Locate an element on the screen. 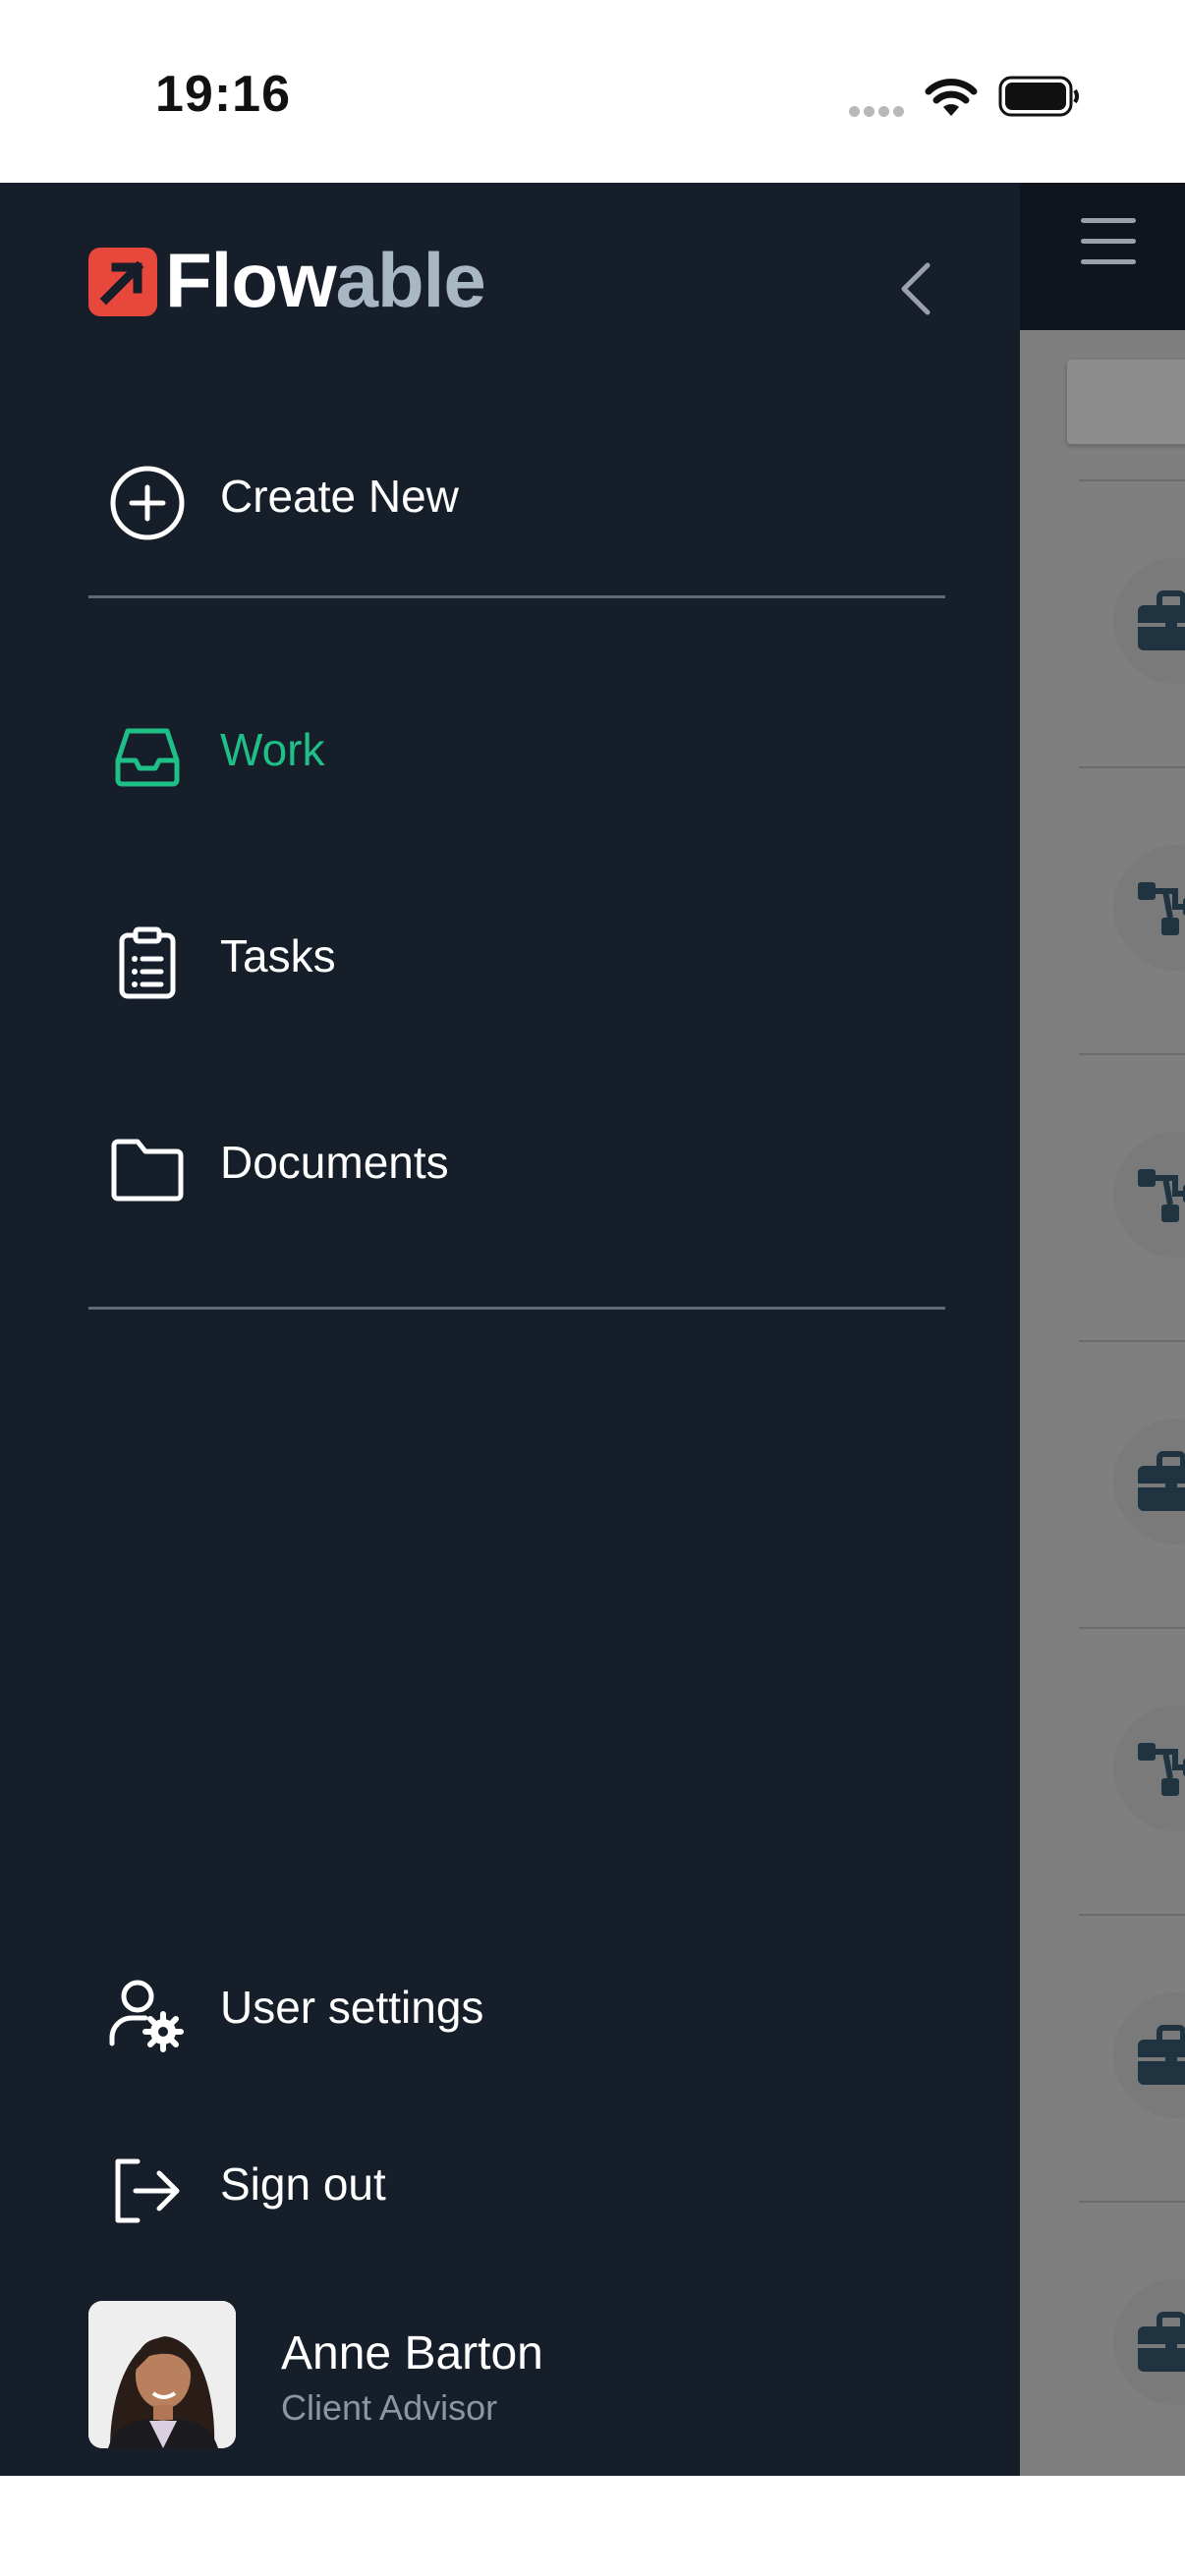  wifi-icon is located at coordinates (952, 100).